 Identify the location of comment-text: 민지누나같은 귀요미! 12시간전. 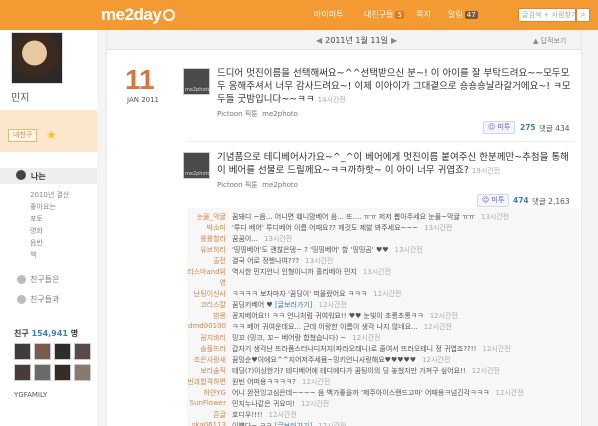
(281, 404).